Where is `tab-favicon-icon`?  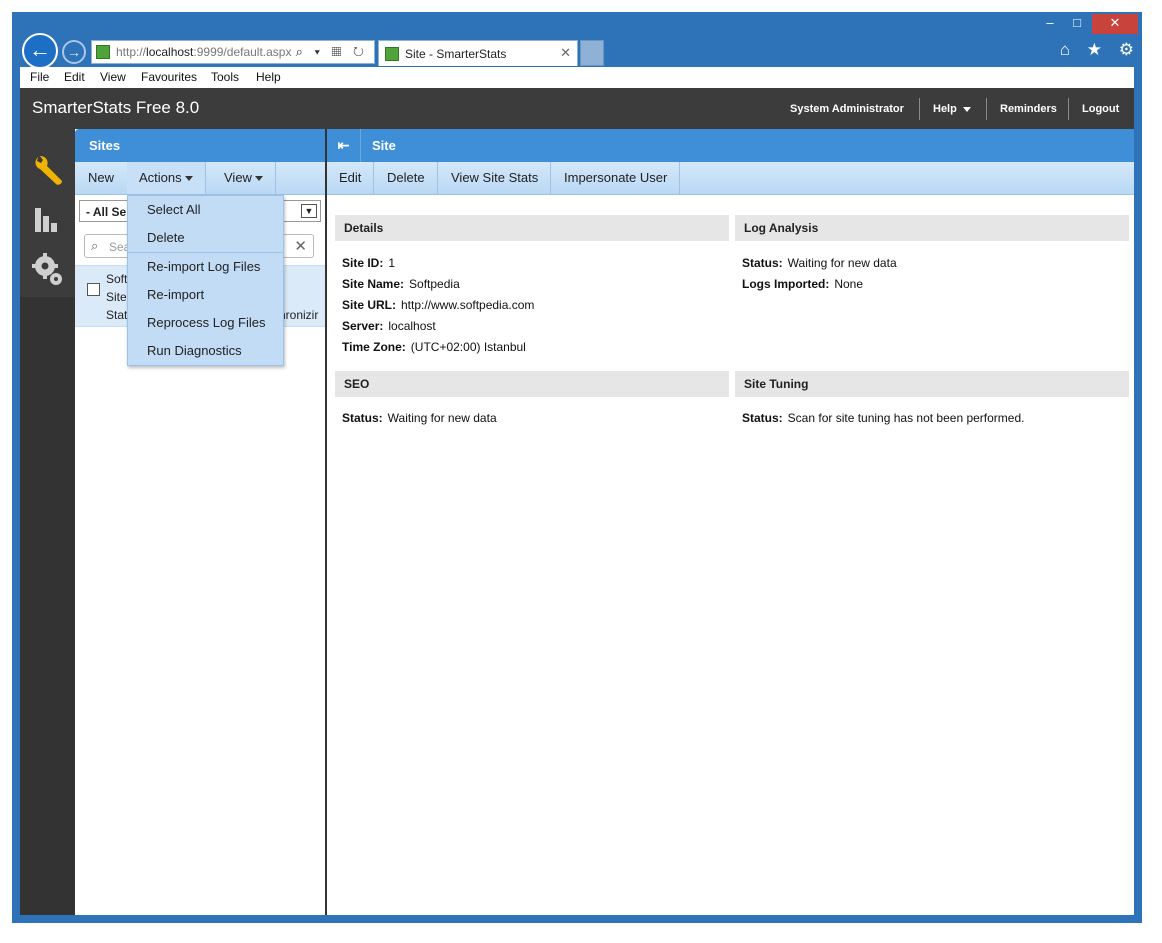 tab-favicon-icon is located at coordinates (392, 54).